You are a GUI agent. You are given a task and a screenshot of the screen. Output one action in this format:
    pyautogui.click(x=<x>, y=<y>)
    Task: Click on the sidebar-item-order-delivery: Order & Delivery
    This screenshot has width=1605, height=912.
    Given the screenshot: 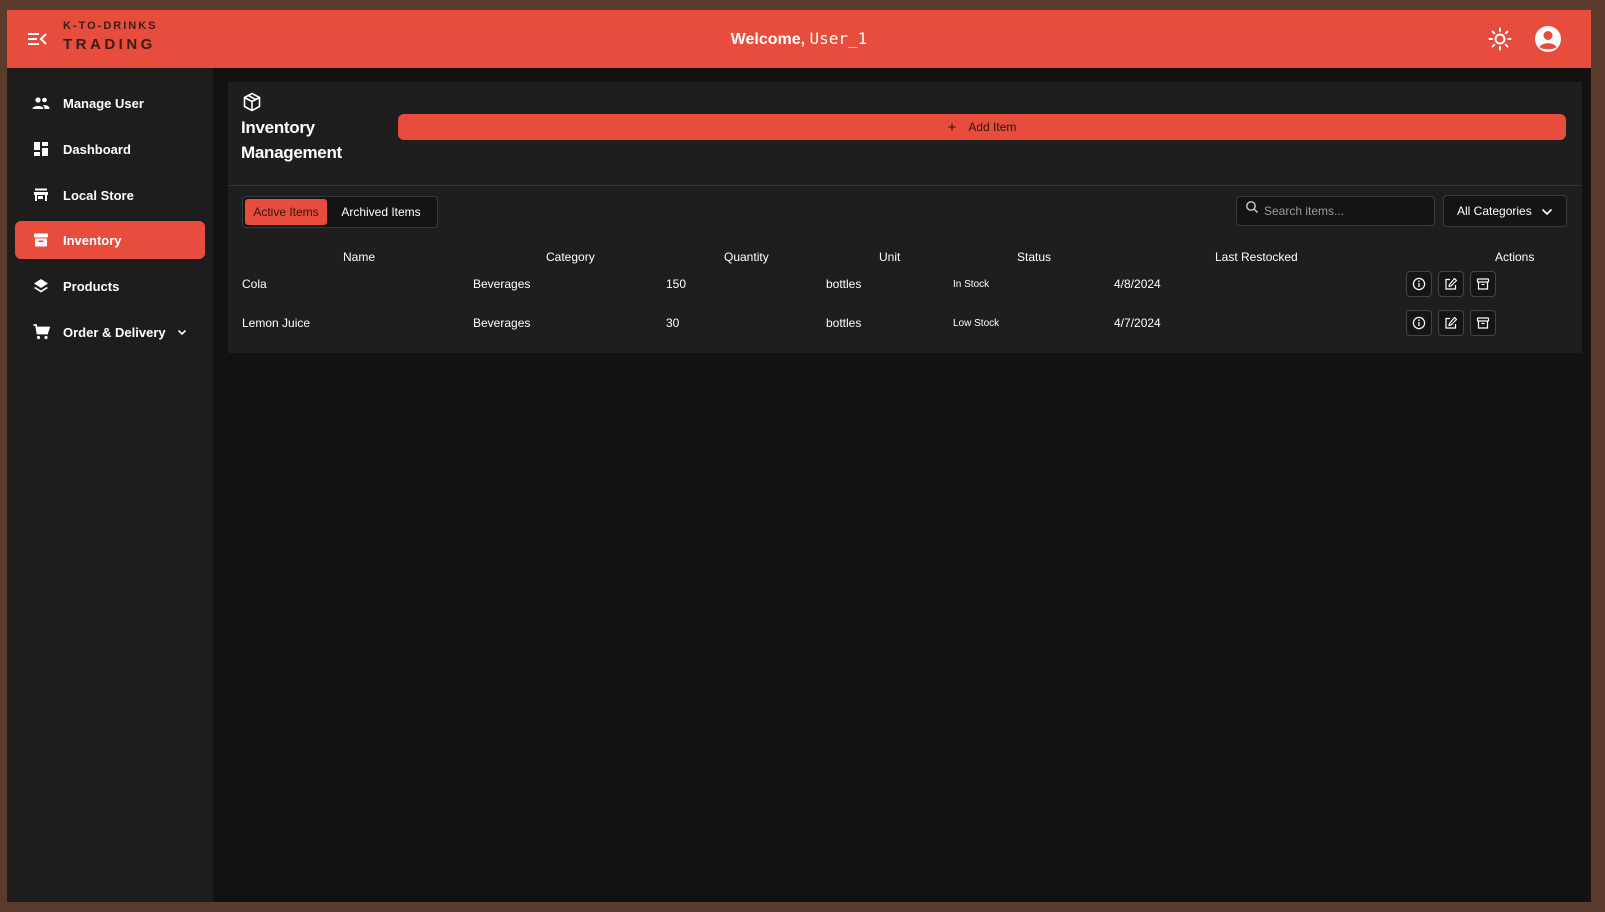 What is the action you would take?
    pyautogui.click(x=110, y=332)
    